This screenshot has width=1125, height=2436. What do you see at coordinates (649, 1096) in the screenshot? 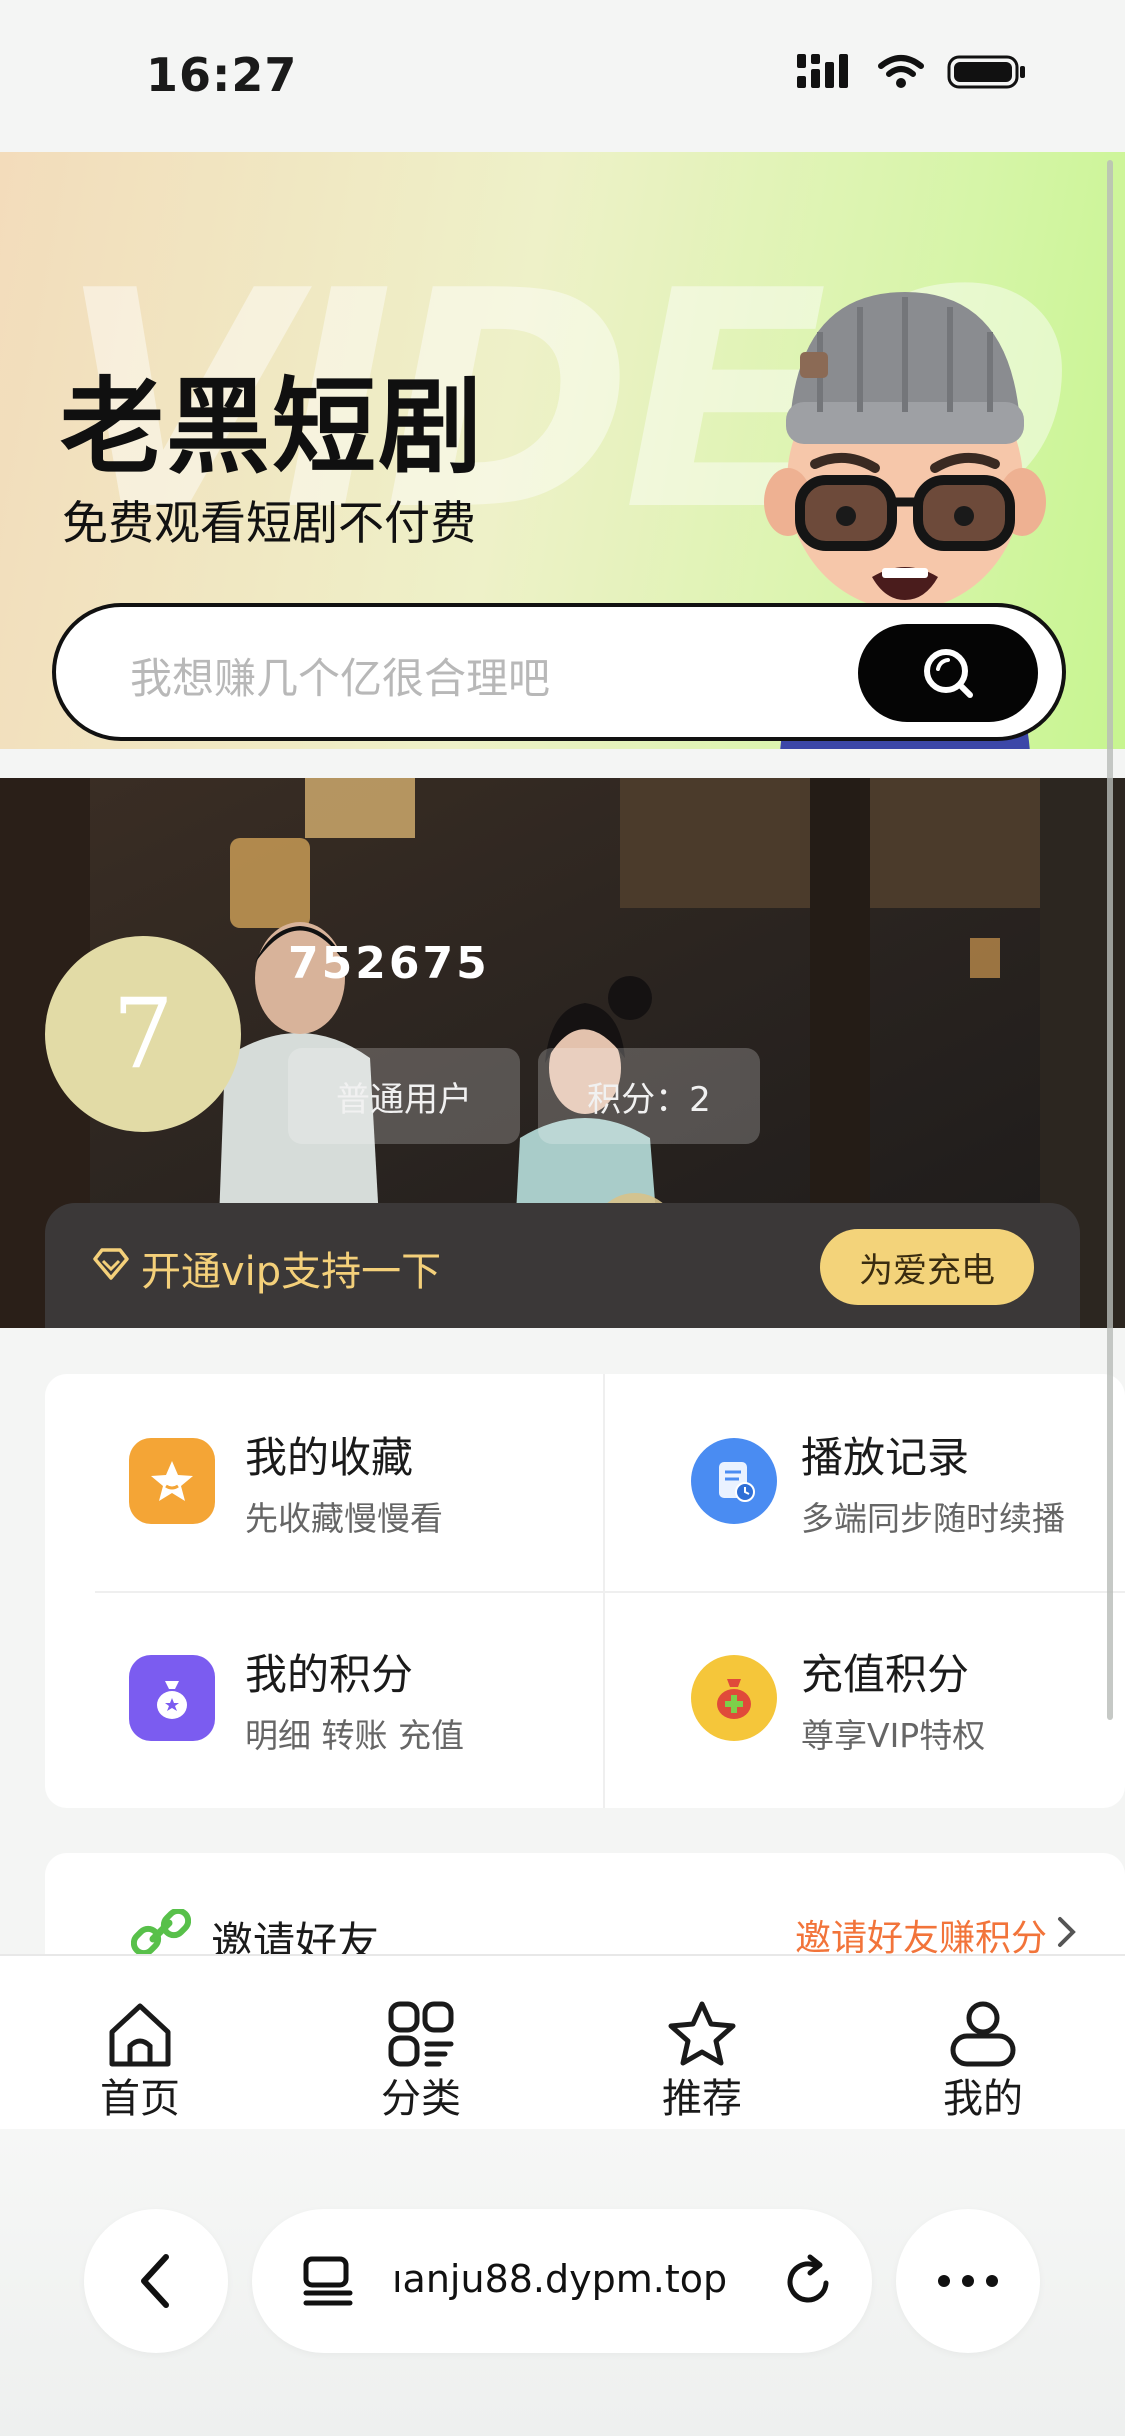
I see `user-points-badge: 积分：2` at bounding box center [649, 1096].